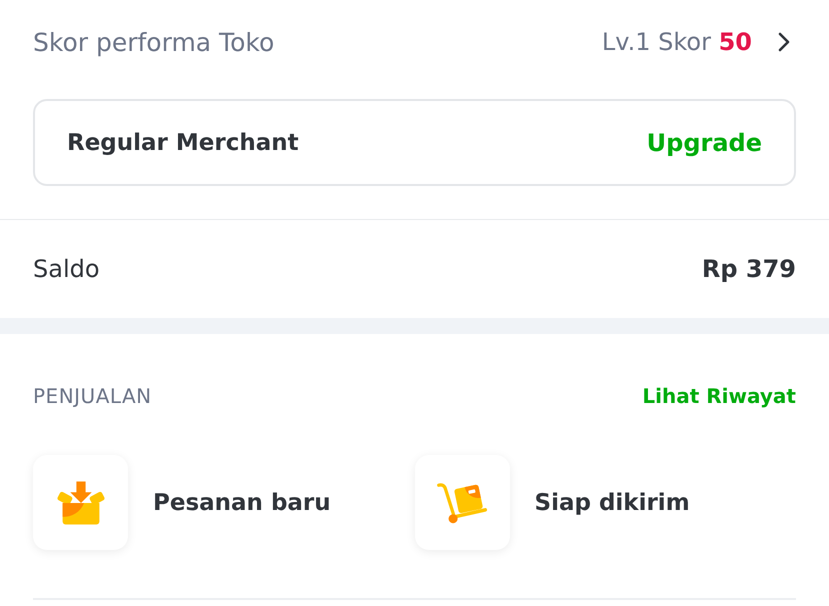 The width and height of the screenshot is (829, 606). I want to click on merchant-tier-label: Regular Merchant, so click(183, 143).